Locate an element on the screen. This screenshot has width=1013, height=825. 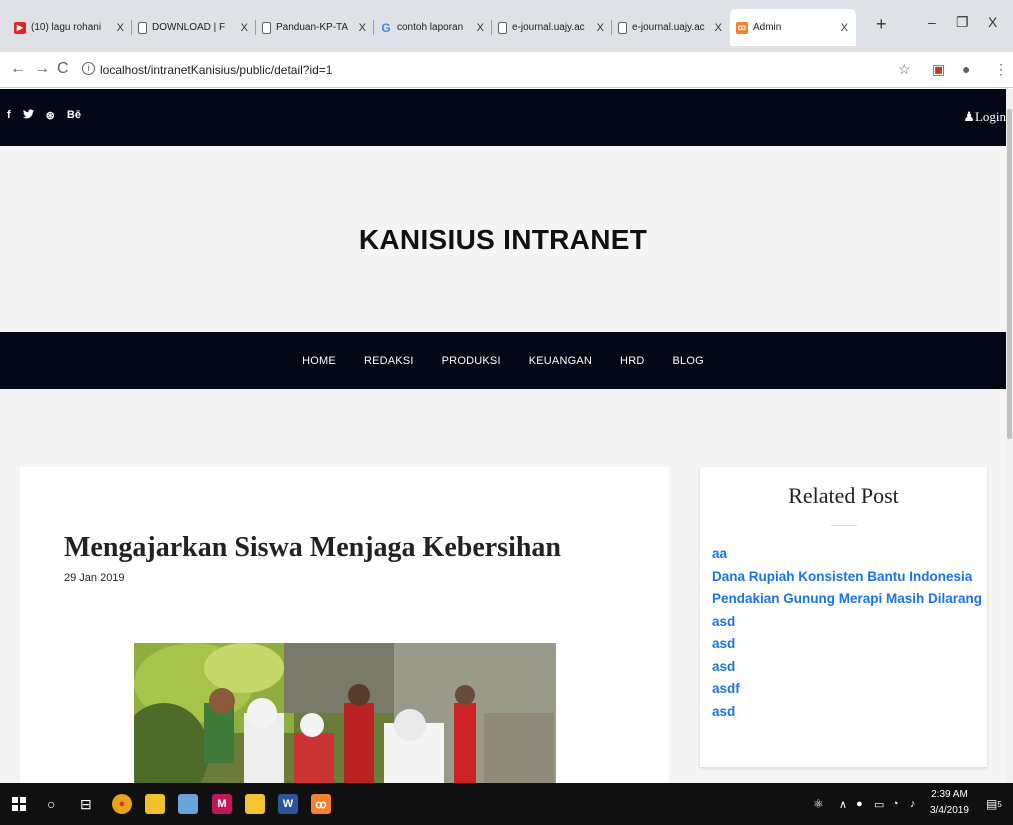
extension-icon: ▣ is located at coordinates (938, 69).